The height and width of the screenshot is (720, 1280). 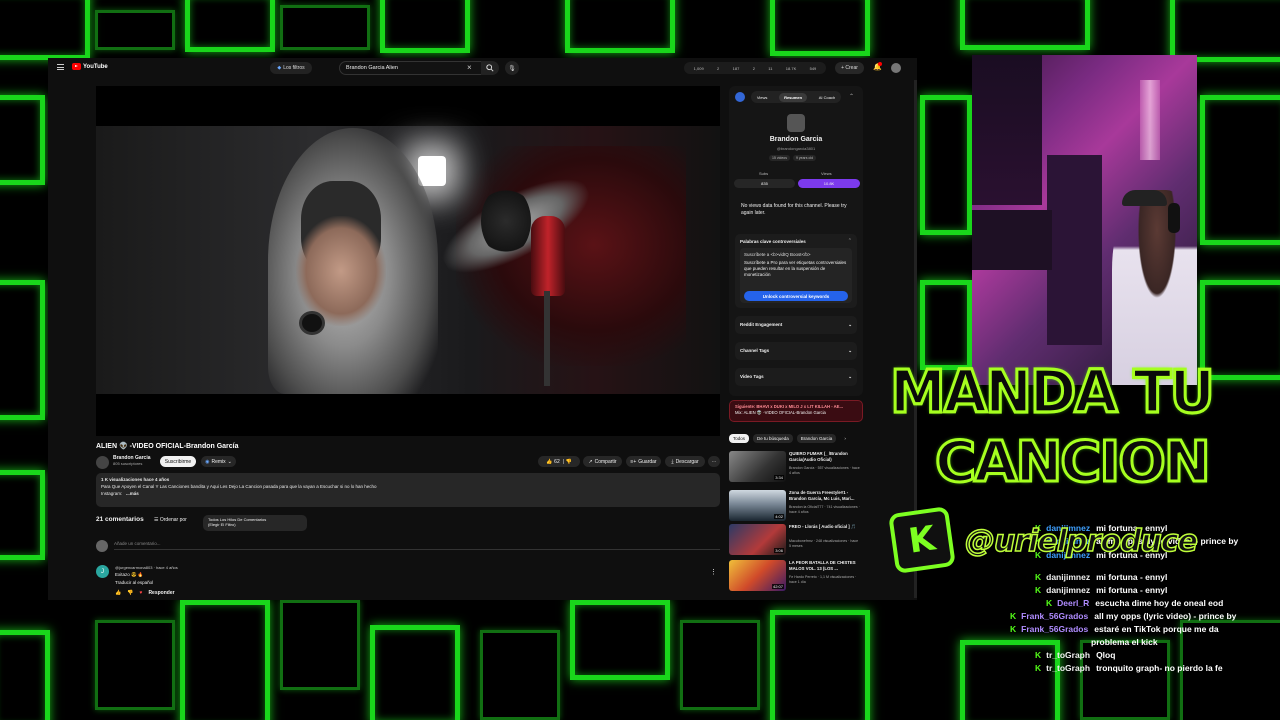 What do you see at coordinates (90, 66) in the screenshot?
I see `youtube-logo: YouTube` at bounding box center [90, 66].